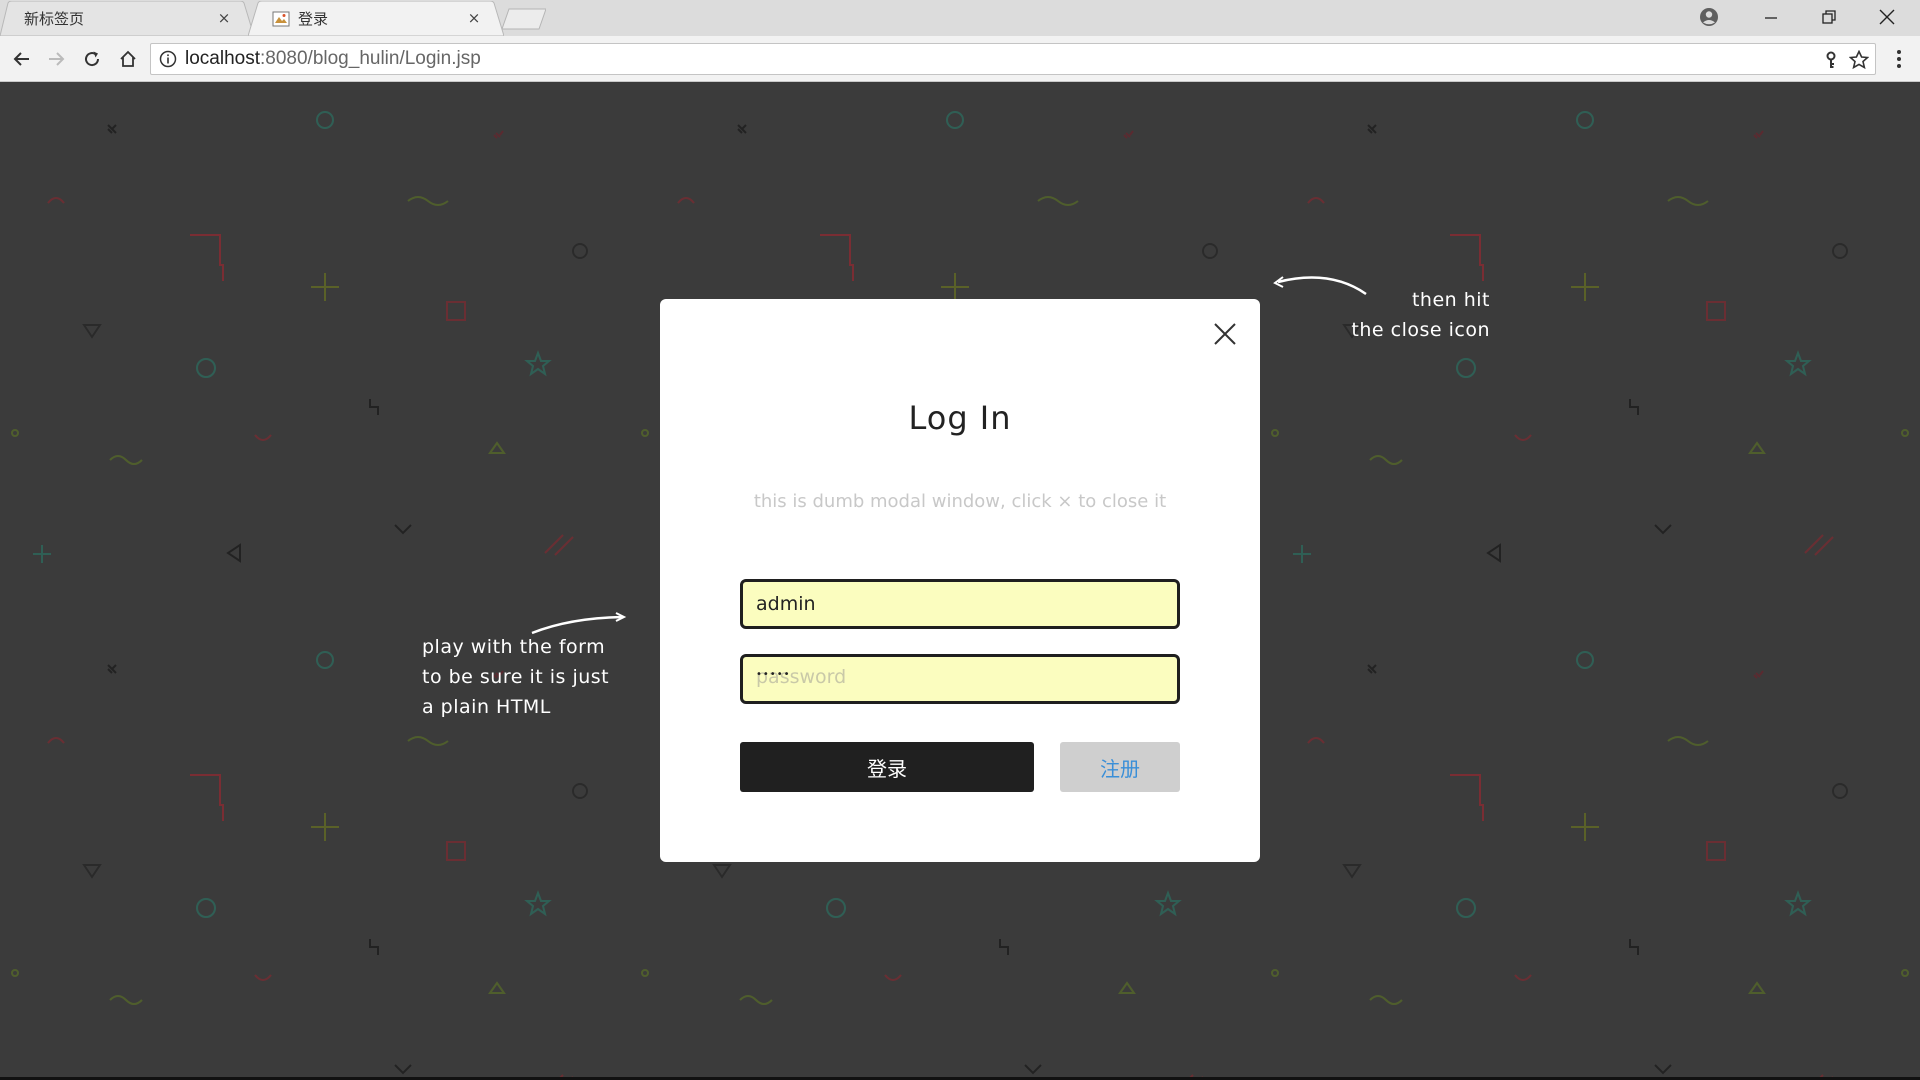 This screenshot has width=1920, height=1080. What do you see at coordinates (127, 18) in the screenshot?
I see `tab-new-tab: 新标签页 ×` at bounding box center [127, 18].